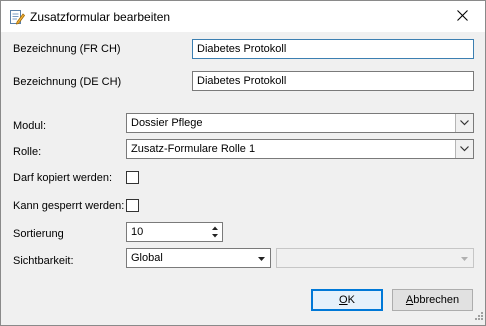  I want to click on sichtbarkeit-detail-select, so click(375, 258).